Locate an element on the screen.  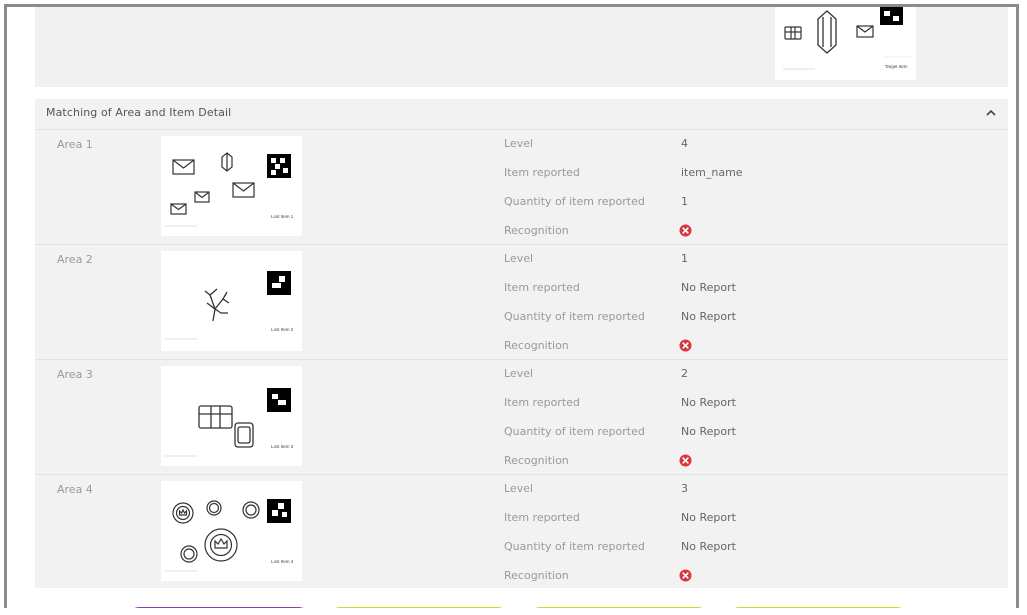
level-value: 2 is located at coordinates (684, 373).